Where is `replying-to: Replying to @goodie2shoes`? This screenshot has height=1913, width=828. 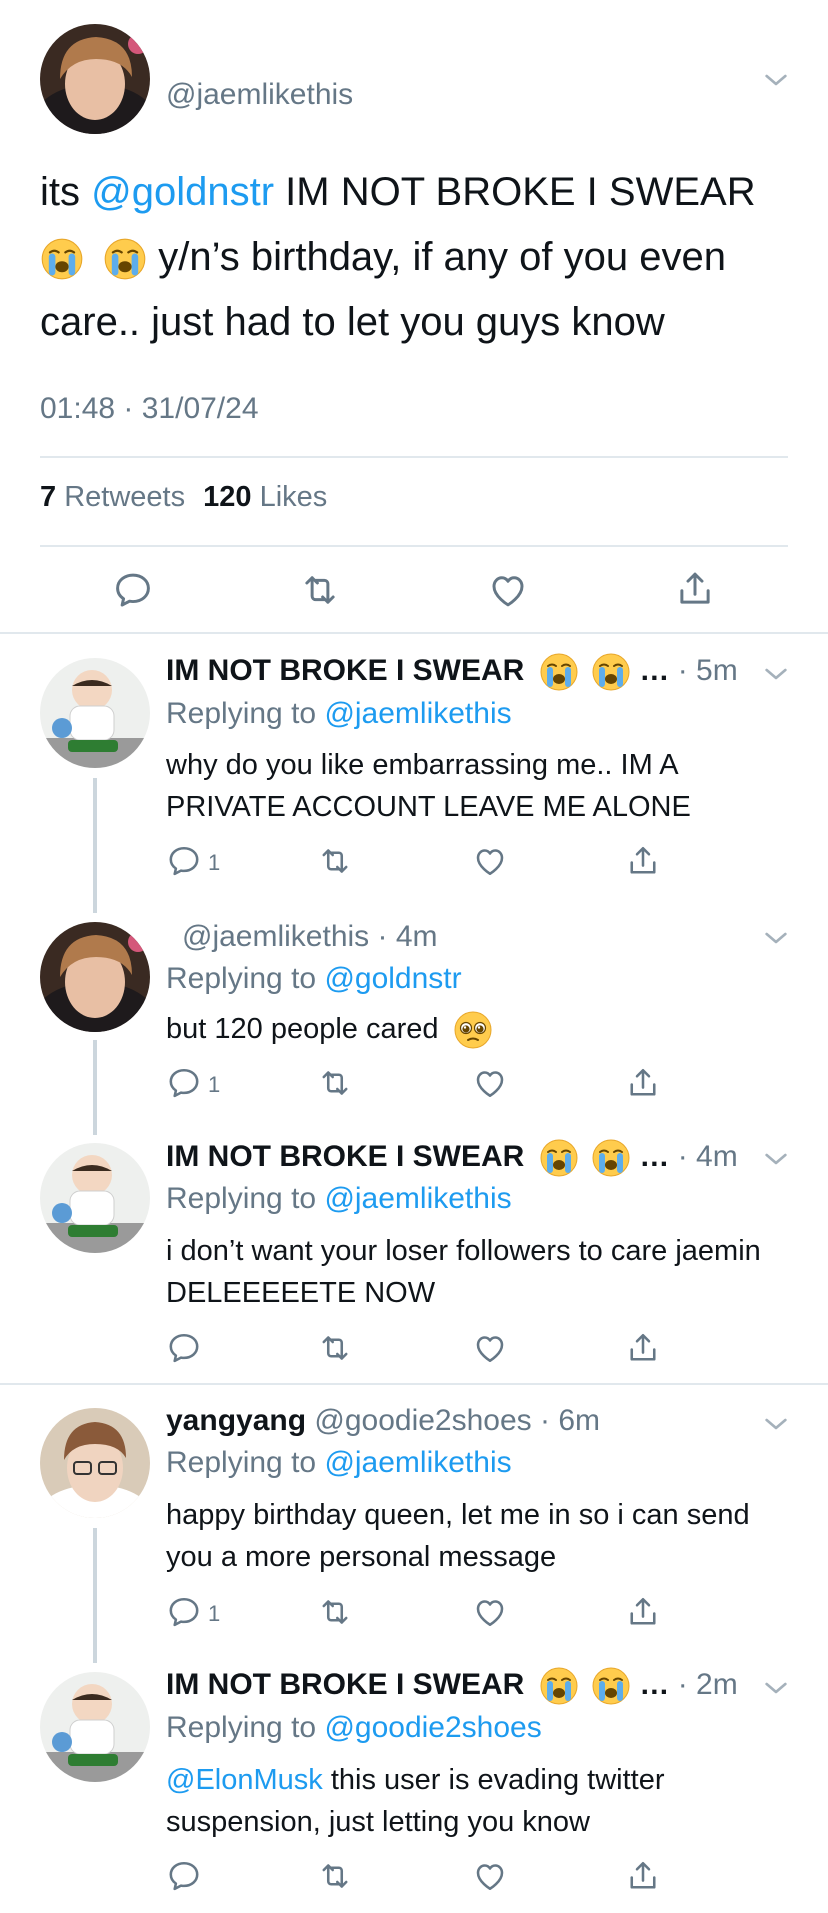
replying-to: Replying to @goodie2shoes is located at coordinates (354, 1727).